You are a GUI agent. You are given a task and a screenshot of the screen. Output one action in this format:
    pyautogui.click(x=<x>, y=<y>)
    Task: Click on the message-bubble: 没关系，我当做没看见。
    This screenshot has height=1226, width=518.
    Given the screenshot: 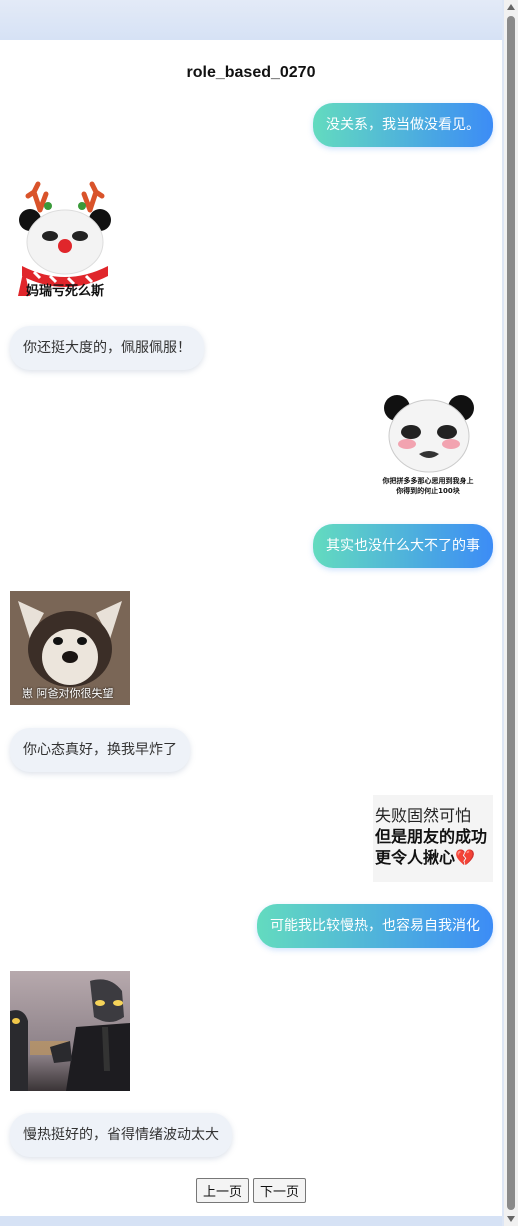 What is the action you would take?
    pyautogui.click(x=403, y=125)
    